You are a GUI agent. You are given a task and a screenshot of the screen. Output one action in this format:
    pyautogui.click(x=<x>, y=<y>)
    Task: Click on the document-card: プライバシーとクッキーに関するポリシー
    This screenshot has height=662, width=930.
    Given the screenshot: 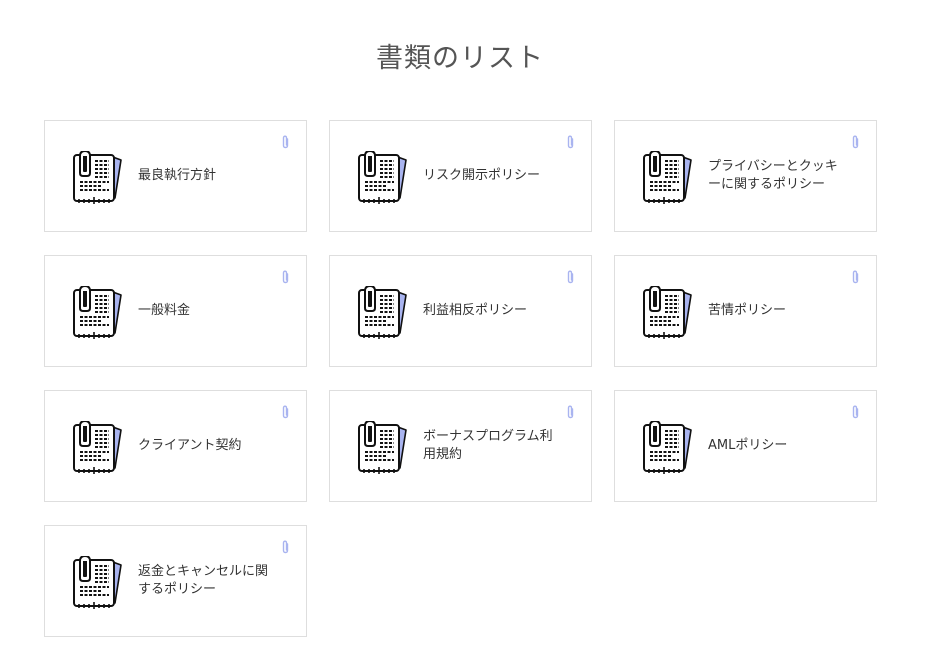 What is the action you would take?
    pyautogui.click(x=745, y=176)
    